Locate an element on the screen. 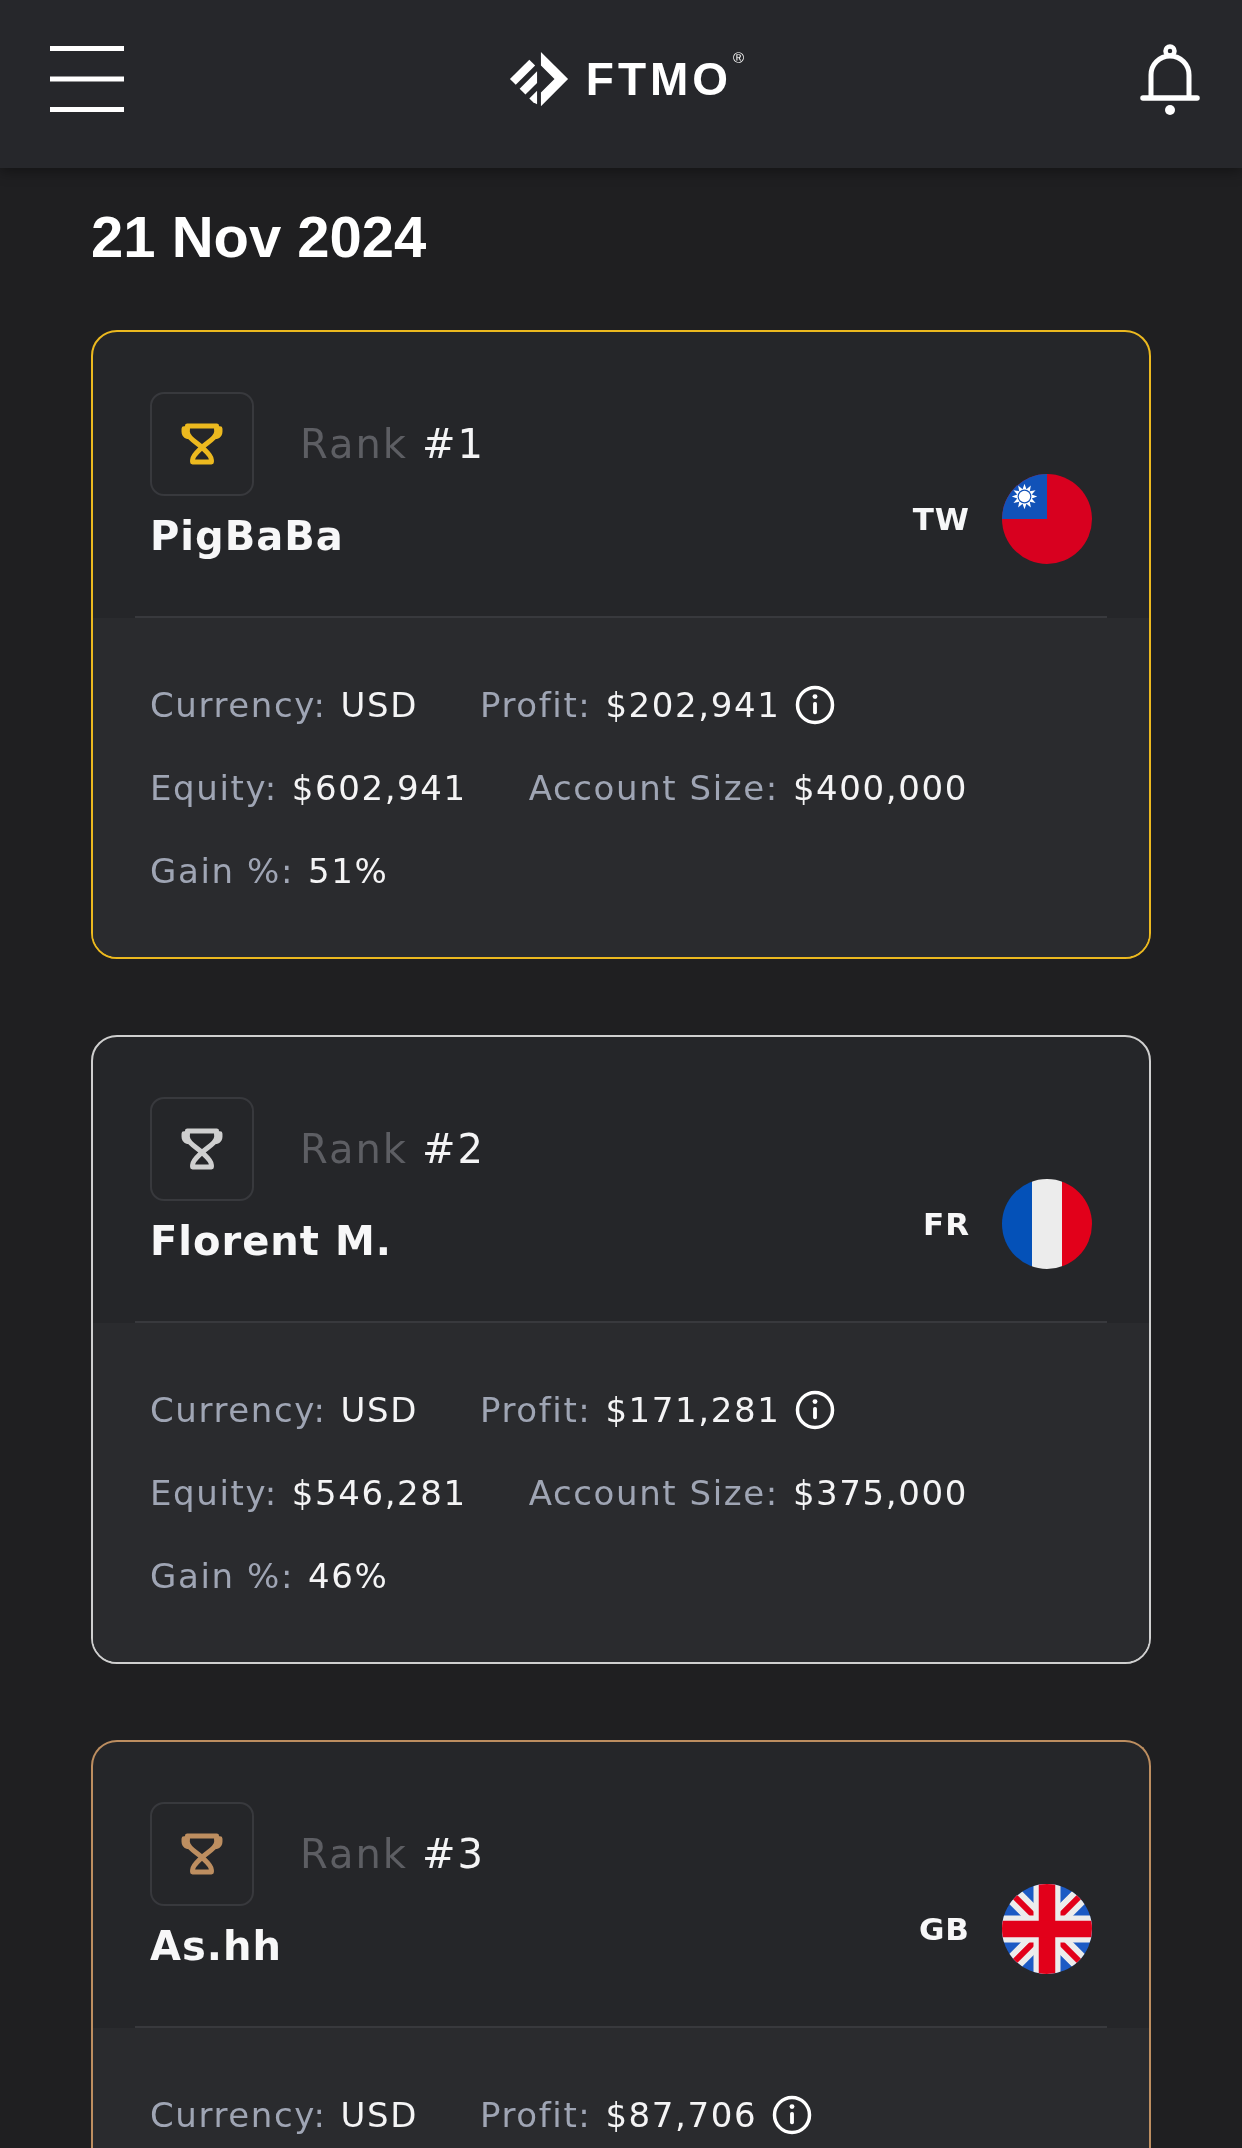 The image size is (1242, 2148). date-heading: 21 Nov 2024 is located at coordinates (259, 237).